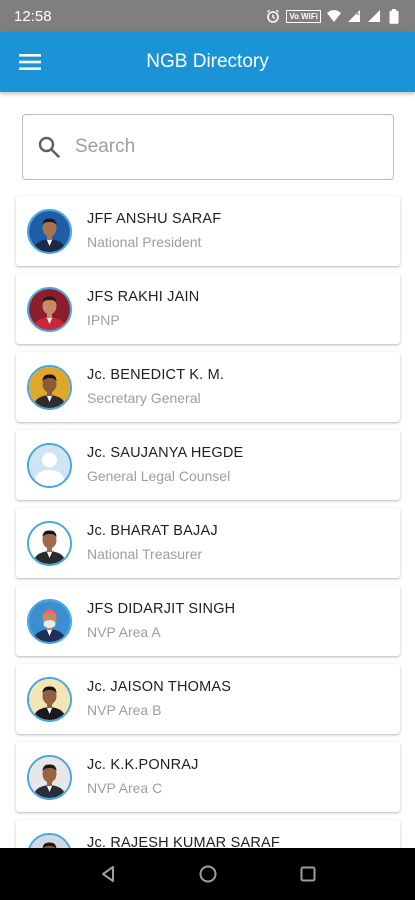 This screenshot has width=415, height=900. I want to click on member-name: Jc. JAISON THOMAS, so click(159, 687).